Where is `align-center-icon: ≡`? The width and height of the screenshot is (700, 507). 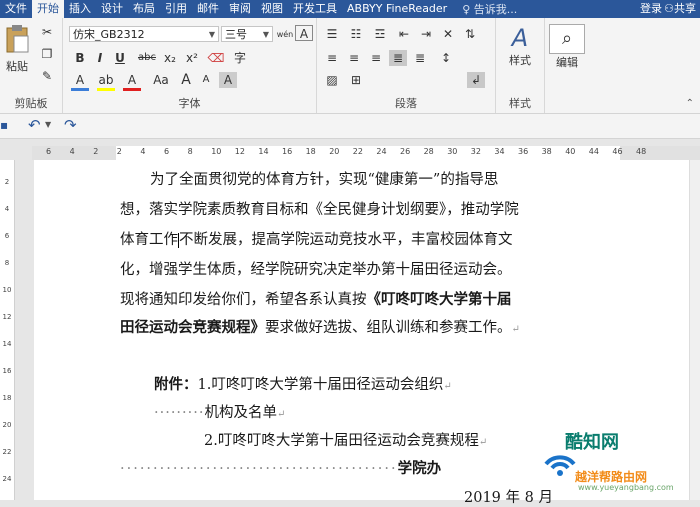
align-center-icon: ≡ is located at coordinates (354, 58).